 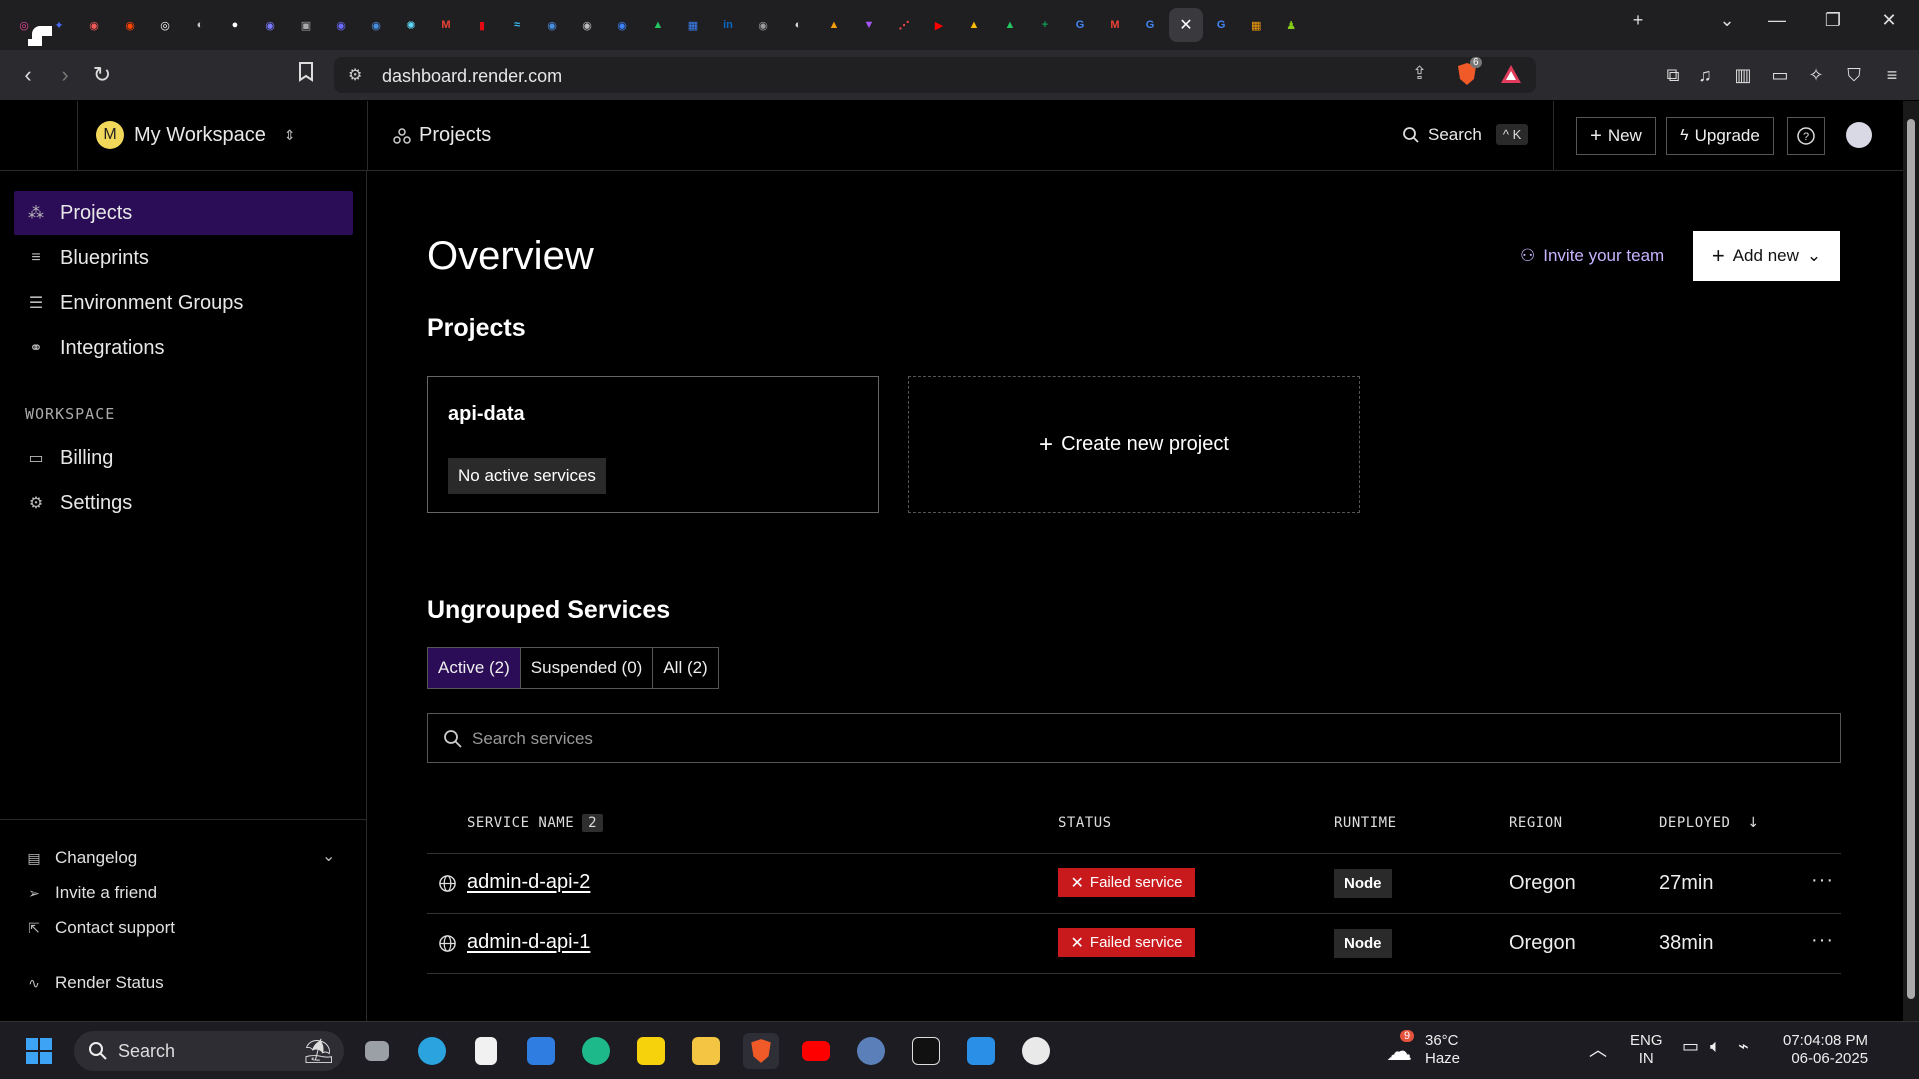 What do you see at coordinates (1291, 25) in the screenshot?
I see `browser-tab: ♟` at bounding box center [1291, 25].